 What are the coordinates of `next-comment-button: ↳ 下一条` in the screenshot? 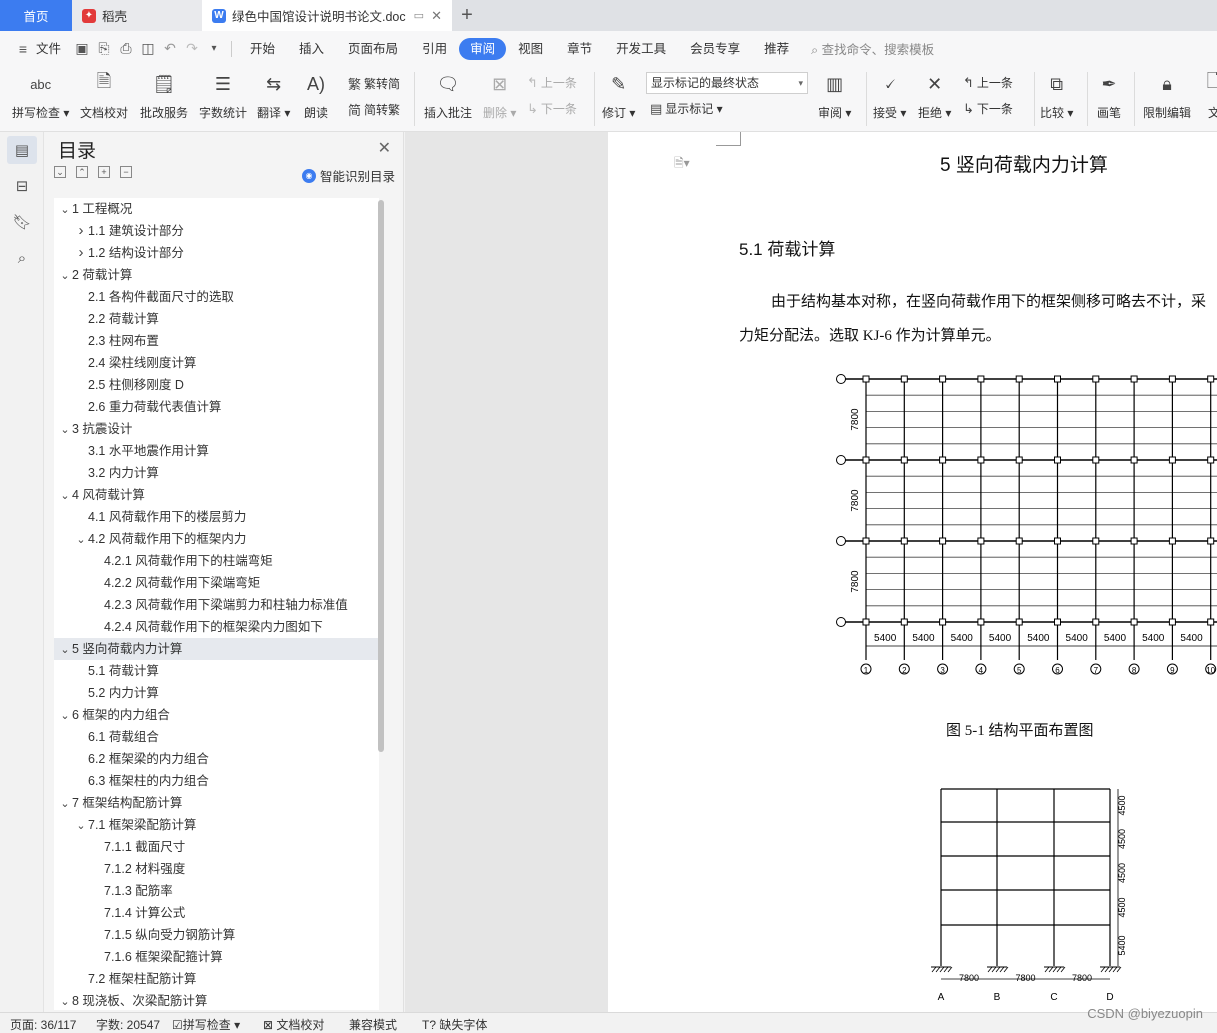 It's located at (552, 108).